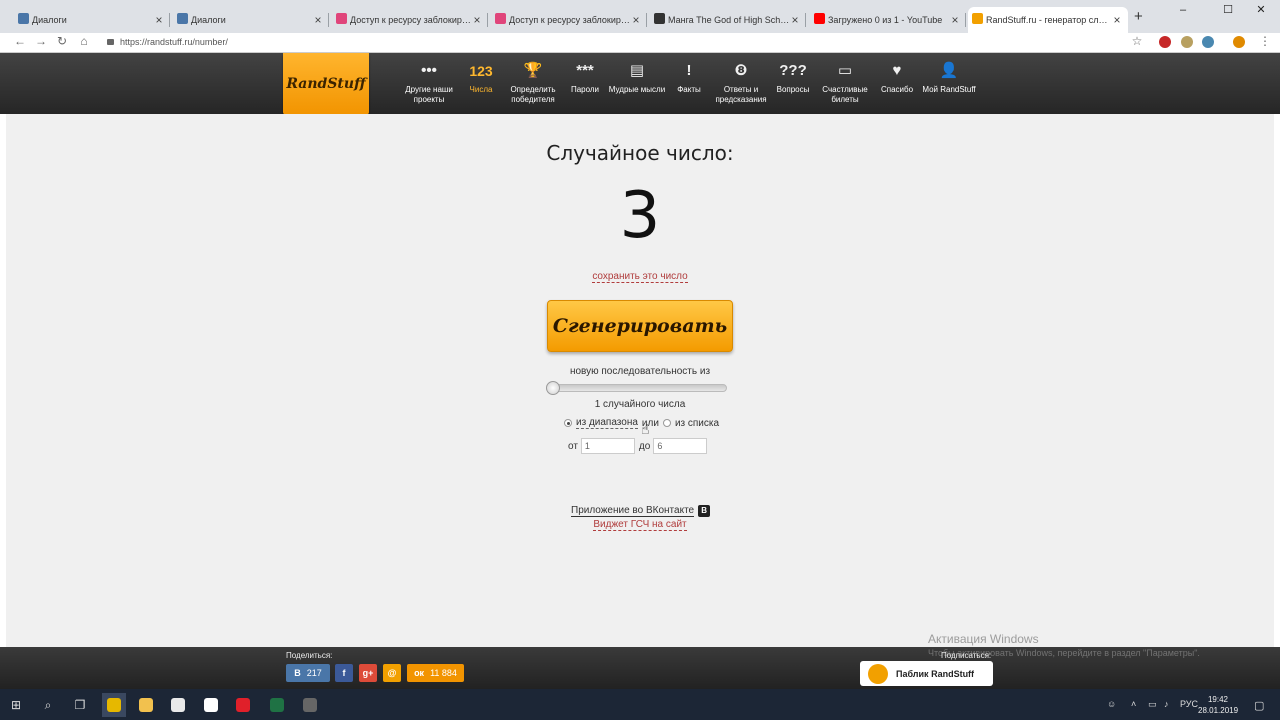  Describe the element at coordinates (633, 511) in the screenshot. I see `vk-app-link: Приложение во ВКонтакте` at that location.